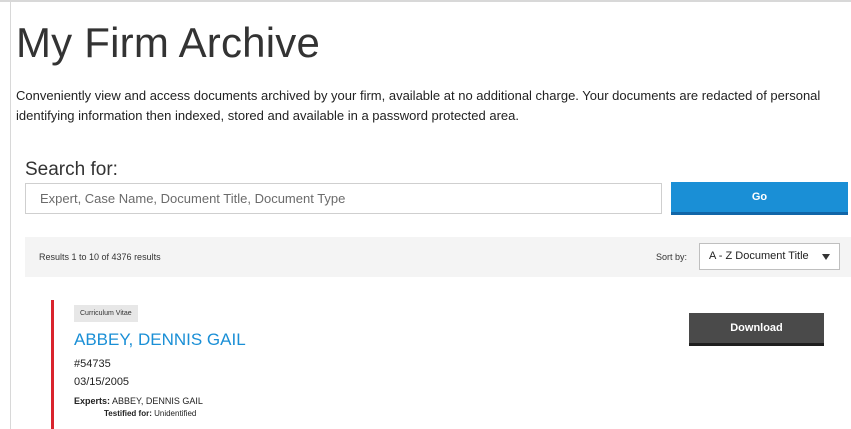  What do you see at coordinates (425, 1) in the screenshot?
I see `top-divider` at bounding box center [425, 1].